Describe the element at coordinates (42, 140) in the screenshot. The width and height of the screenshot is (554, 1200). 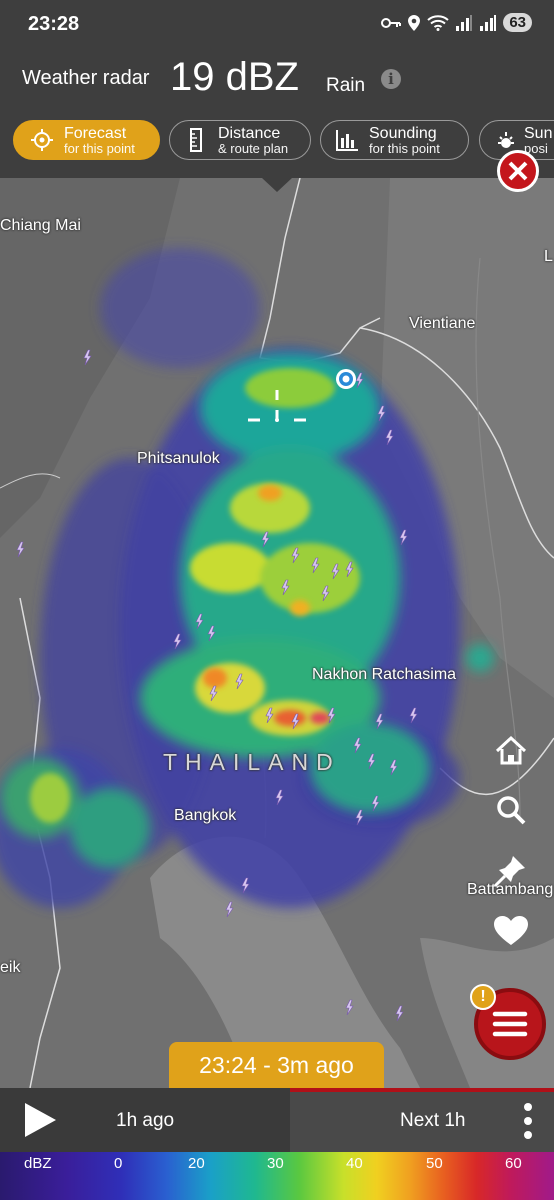
I see `crosshair-icon` at that location.